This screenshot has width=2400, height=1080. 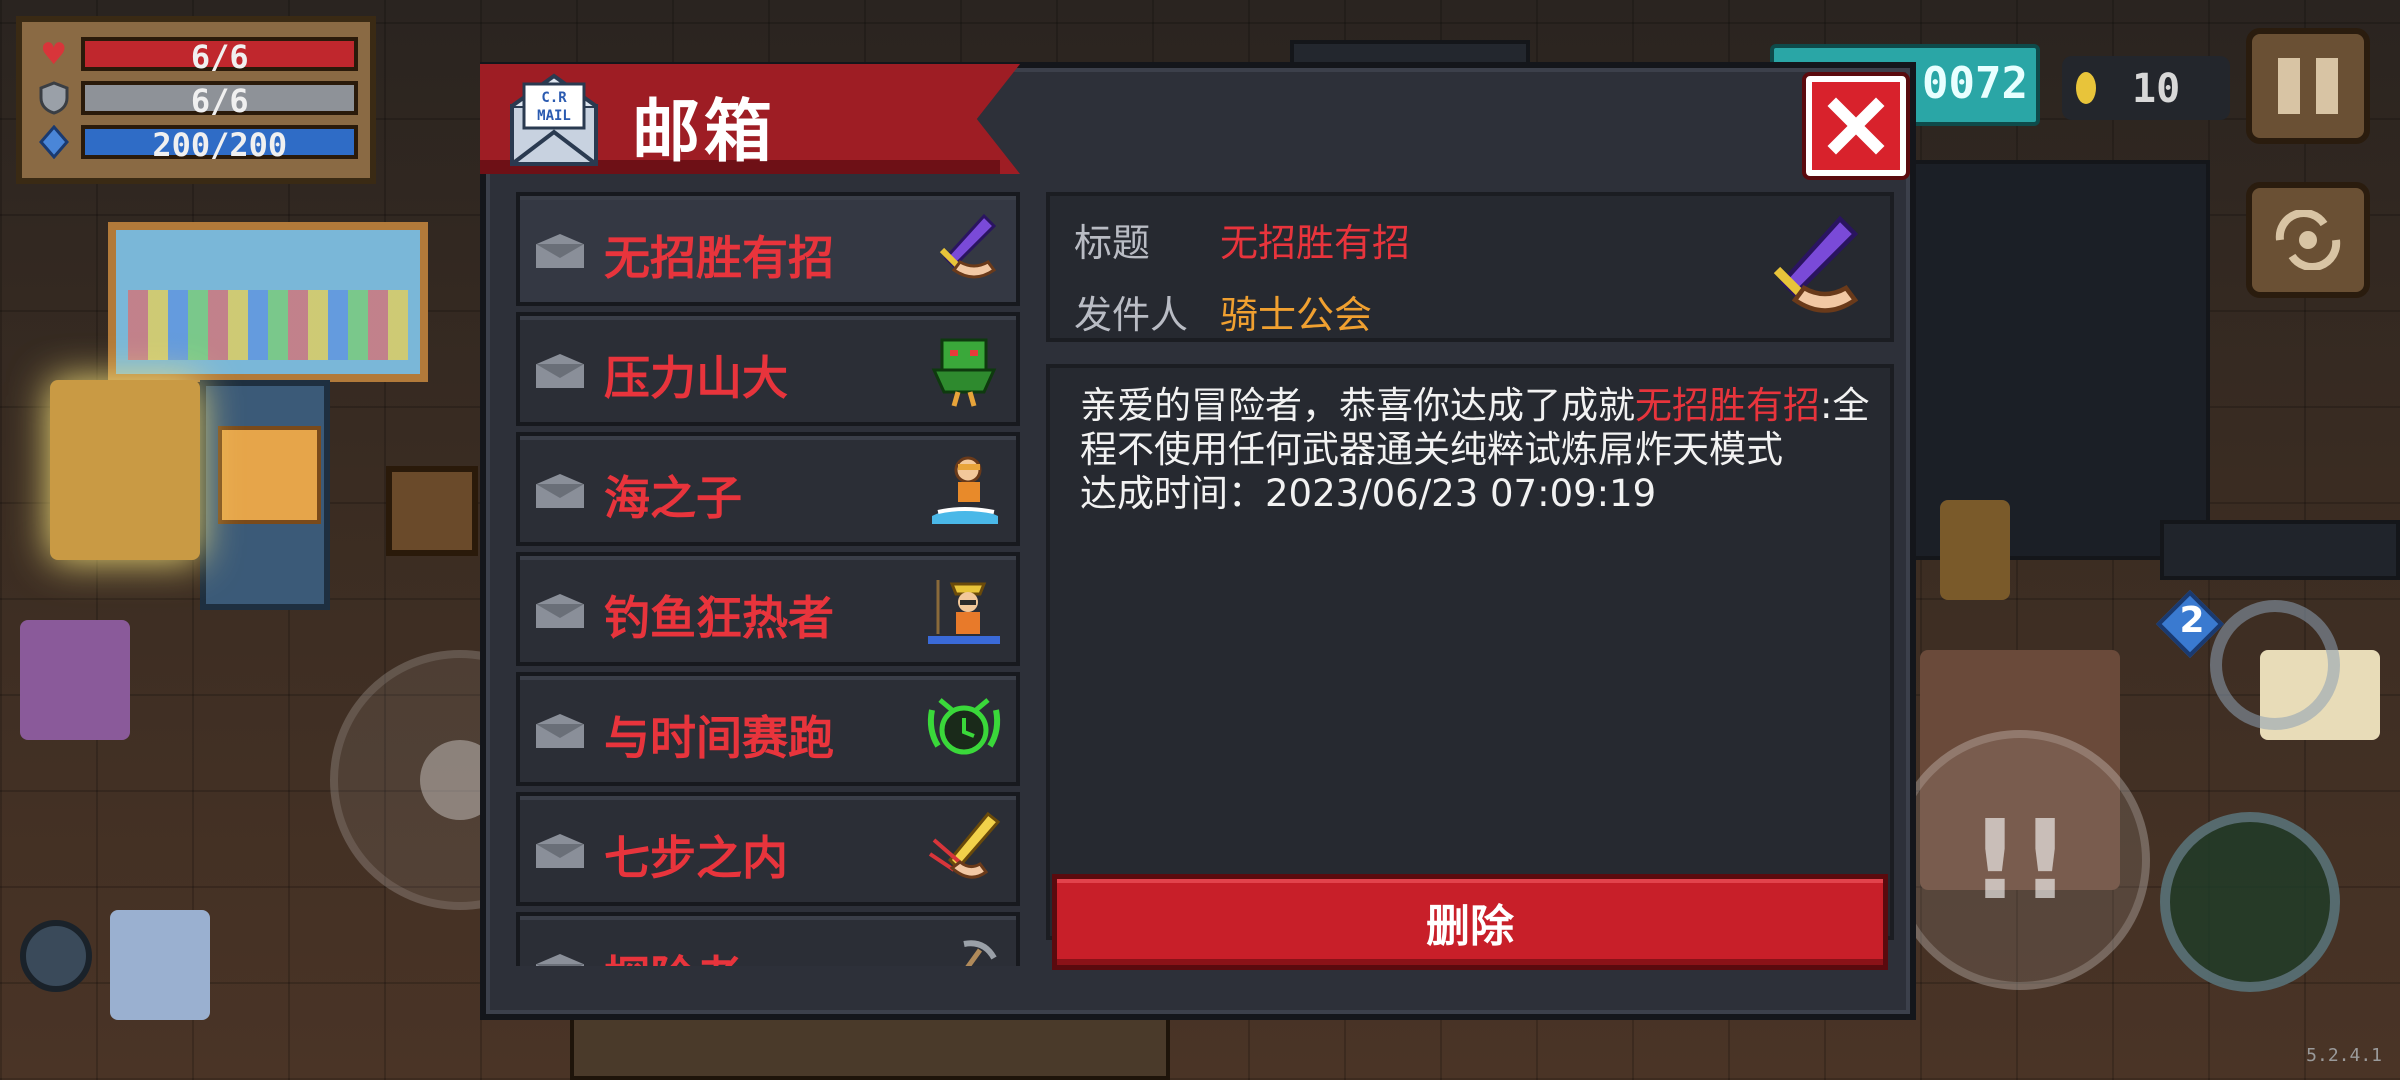 I want to click on coin-count: 10, so click(x=2156, y=89).